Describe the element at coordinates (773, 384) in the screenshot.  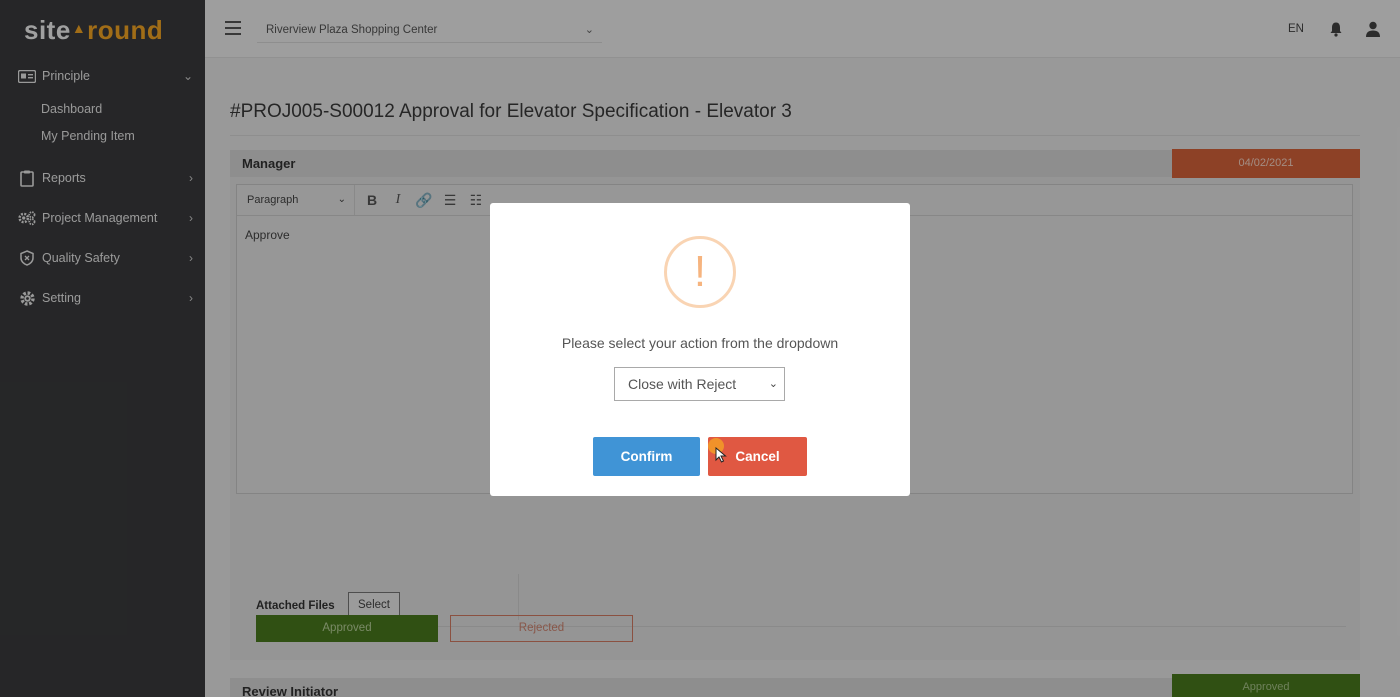
I see `chevron-down-icon: ⌄` at that location.